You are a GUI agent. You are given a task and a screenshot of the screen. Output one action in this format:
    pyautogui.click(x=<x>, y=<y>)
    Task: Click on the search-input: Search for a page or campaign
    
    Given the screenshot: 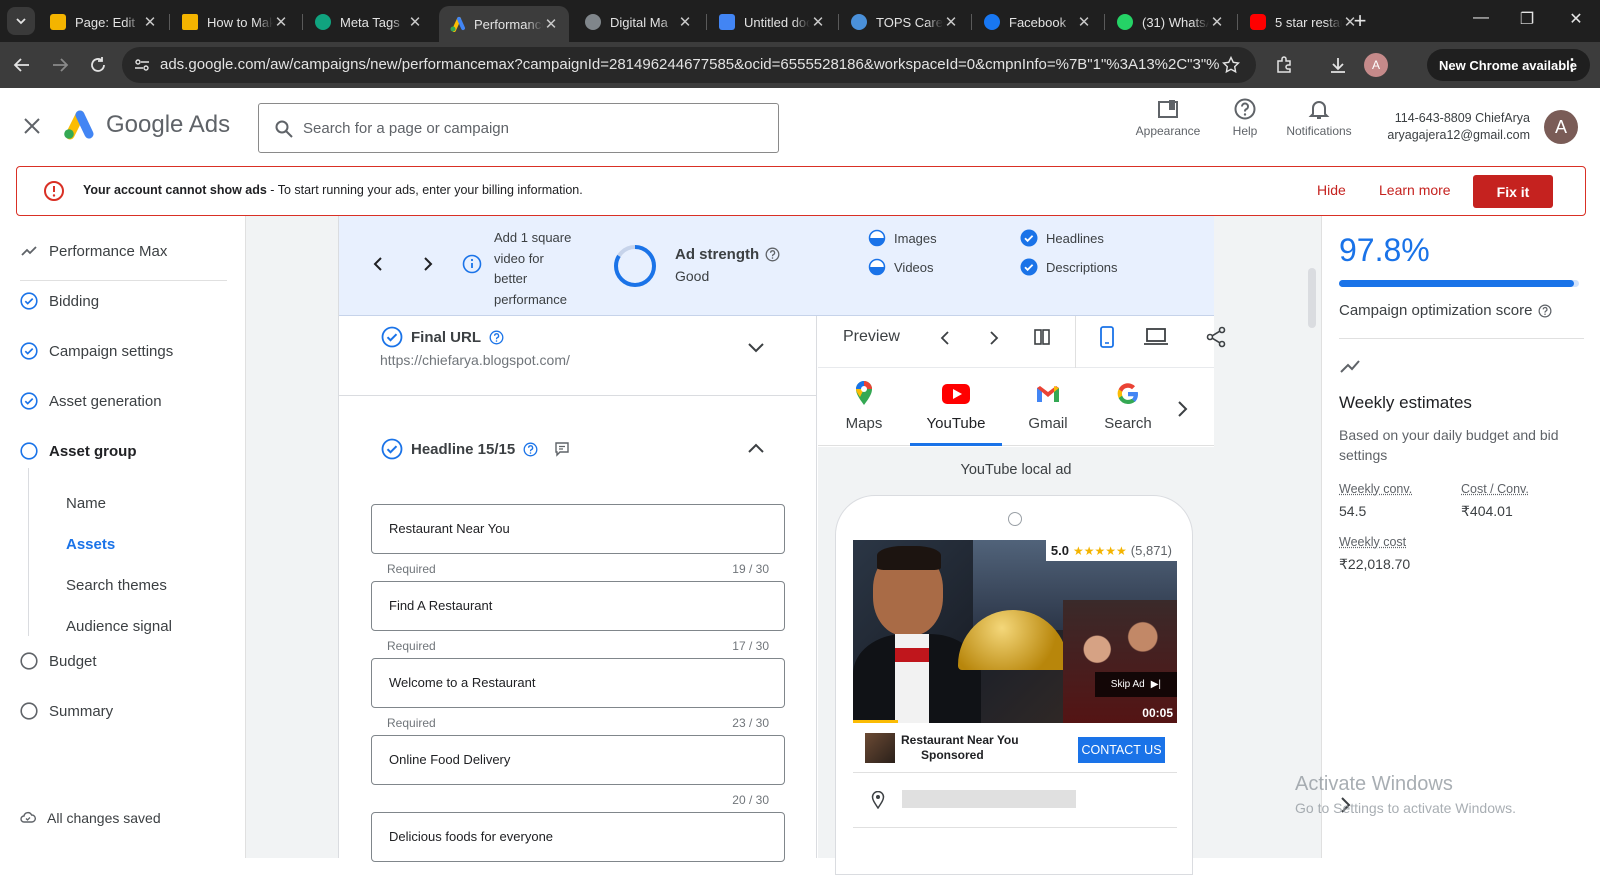 What is the action you would take?
    pyautogui.click(x=518, y=128)
    